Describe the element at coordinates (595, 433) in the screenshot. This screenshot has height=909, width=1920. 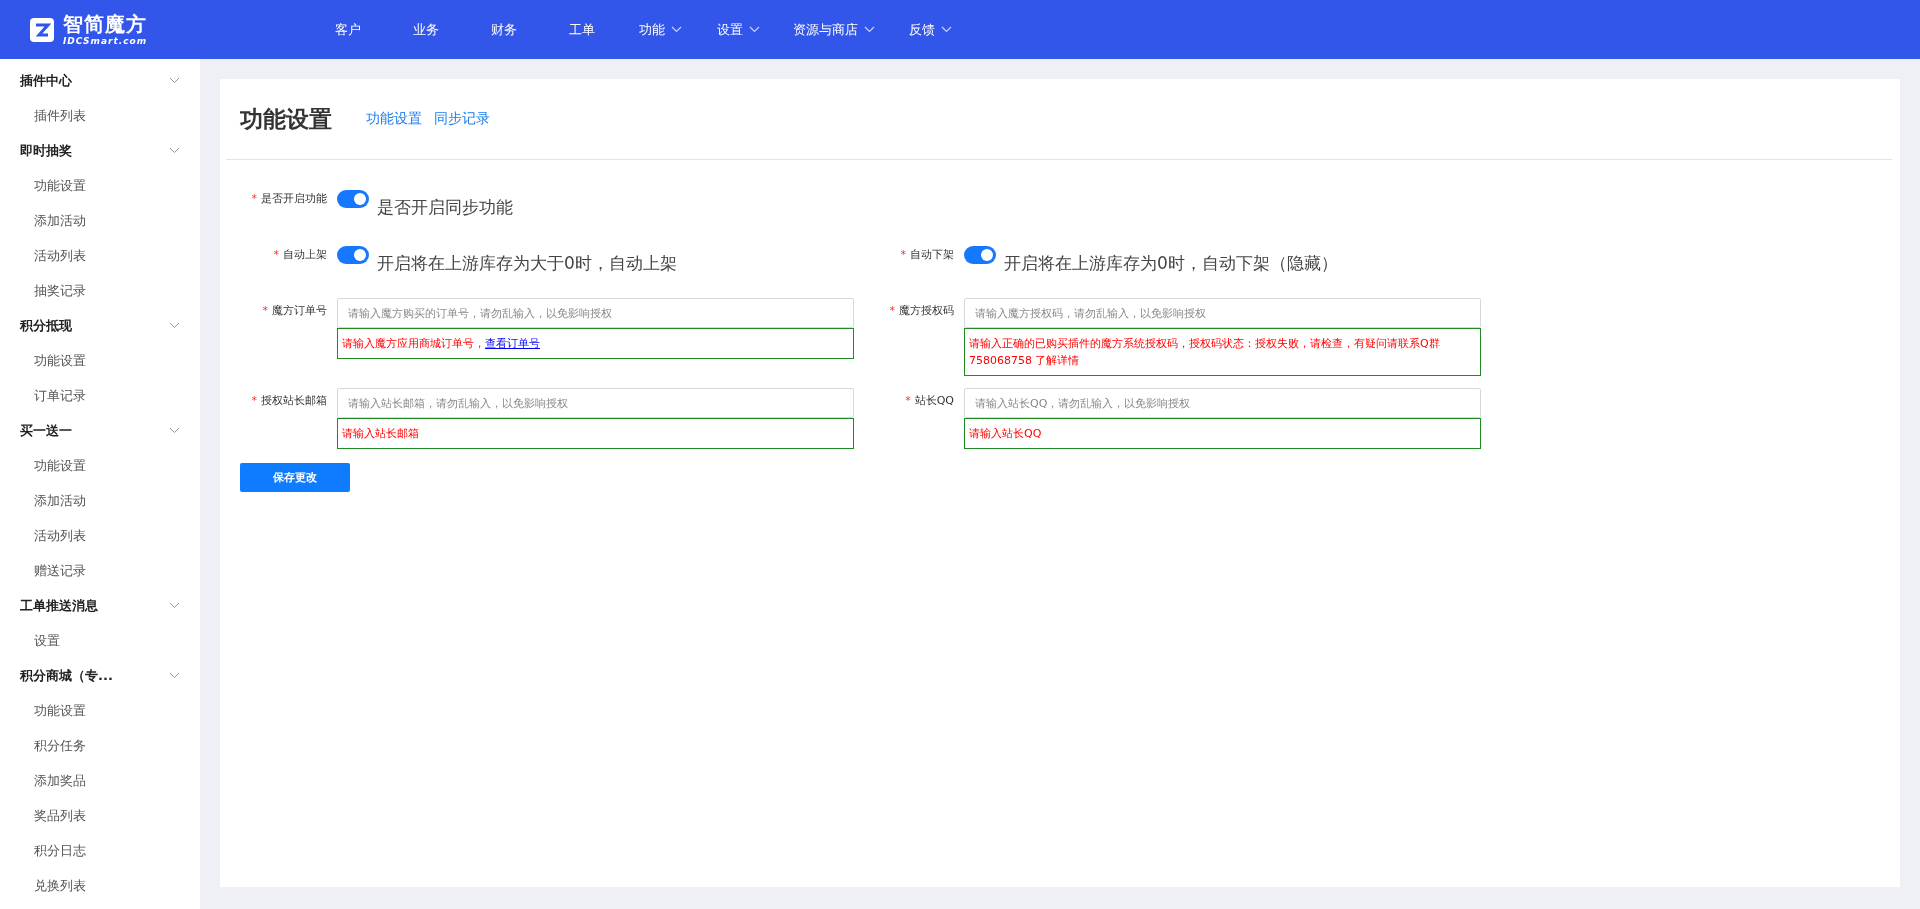
I see `validation-hint: 请输入站长邮箱` at that location.